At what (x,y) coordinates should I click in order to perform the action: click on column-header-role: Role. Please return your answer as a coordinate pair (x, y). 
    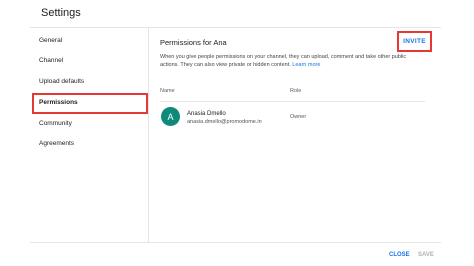
    Looking at the image, I should click on (296, 91).